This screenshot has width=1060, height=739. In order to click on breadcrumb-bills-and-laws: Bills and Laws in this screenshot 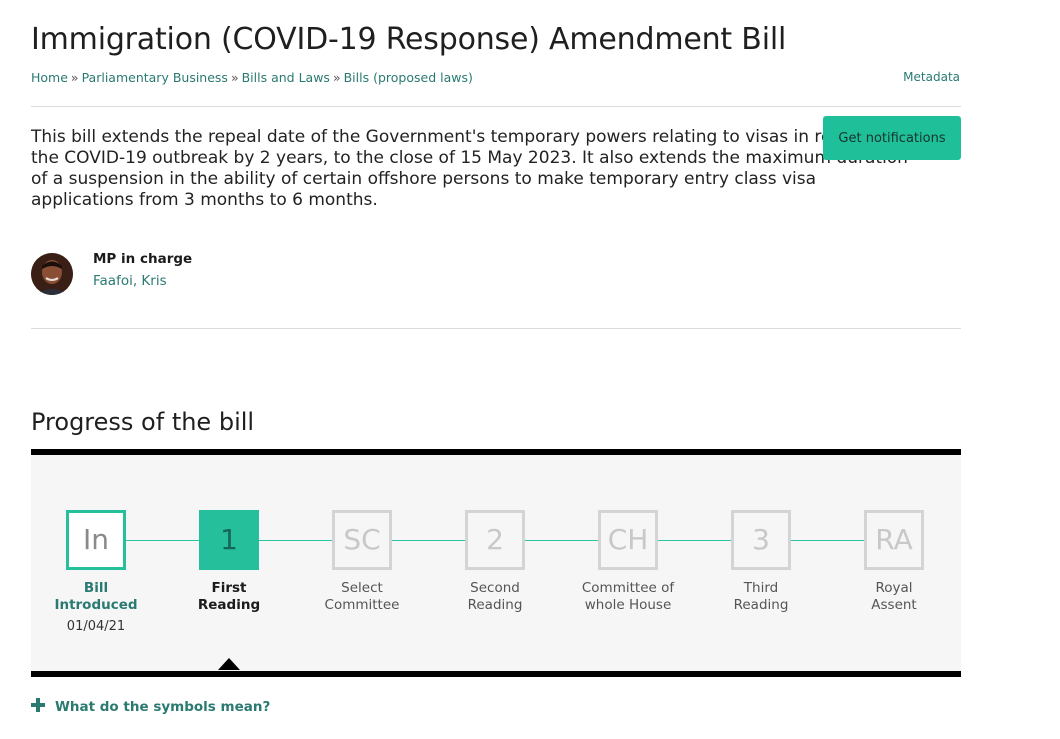, I will do `click(286, 77)`.